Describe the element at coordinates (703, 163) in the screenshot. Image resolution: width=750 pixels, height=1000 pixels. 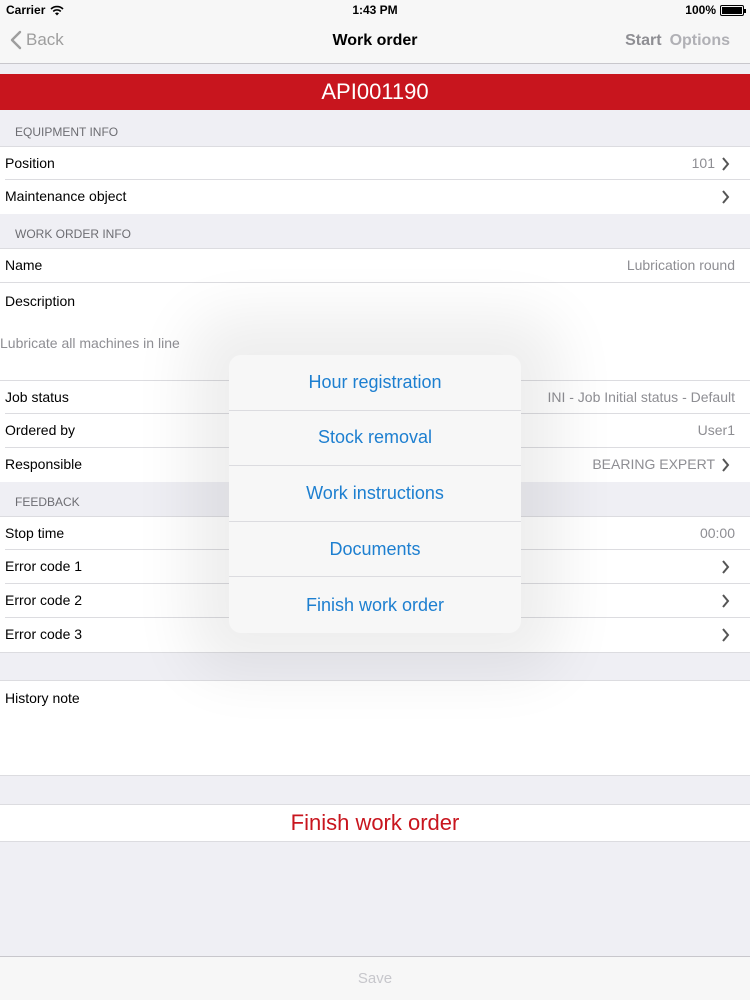
I see `position-value: 101` at that location.